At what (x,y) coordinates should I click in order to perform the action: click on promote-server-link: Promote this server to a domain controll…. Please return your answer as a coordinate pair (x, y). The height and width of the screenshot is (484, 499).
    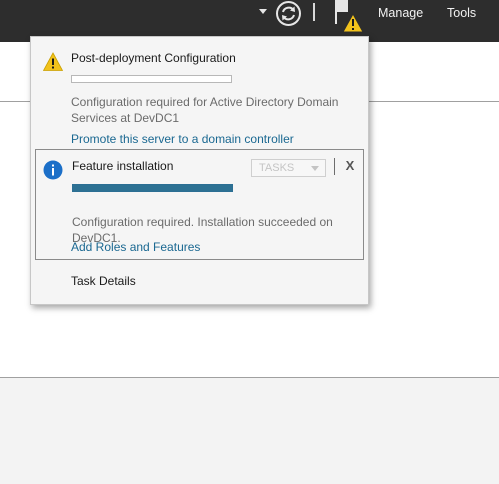
    Looking at the image, I should click on (182, 139).